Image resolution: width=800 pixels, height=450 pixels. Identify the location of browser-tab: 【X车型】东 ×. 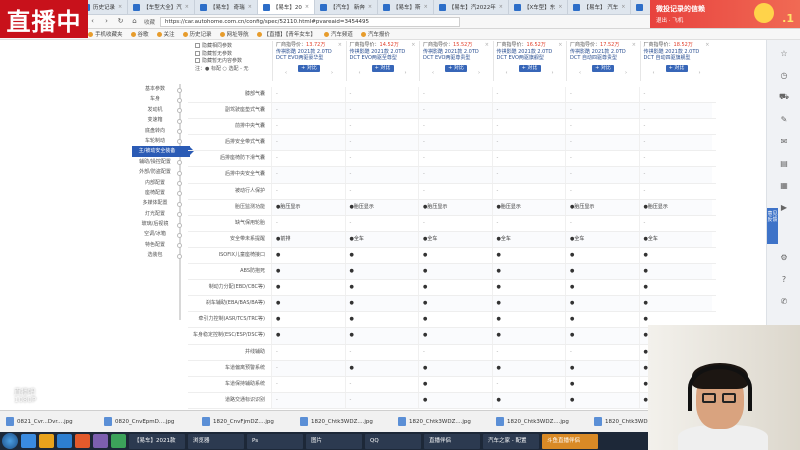
(539, 7).